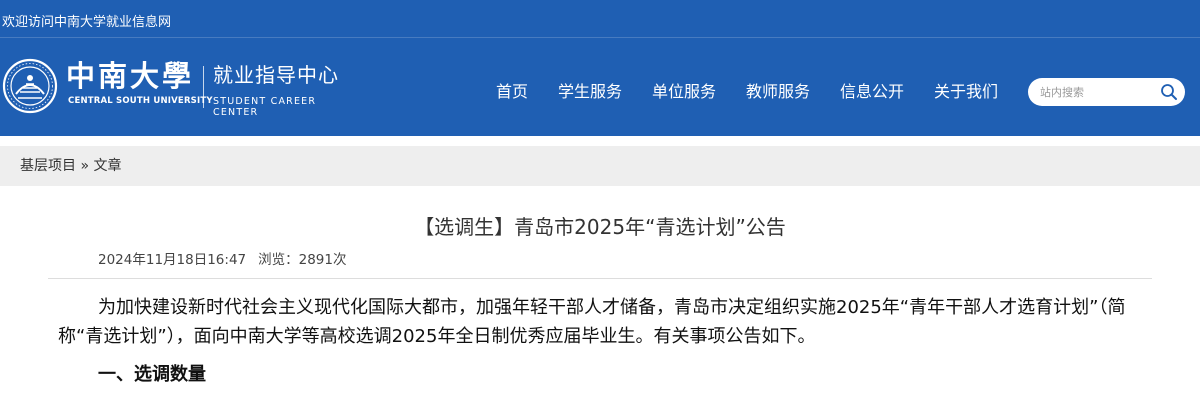 Image resolution: width=1200 pixels, height=400 pixels. I want to click on nav-item-employer-services: 单位服务, so click(684, 92).